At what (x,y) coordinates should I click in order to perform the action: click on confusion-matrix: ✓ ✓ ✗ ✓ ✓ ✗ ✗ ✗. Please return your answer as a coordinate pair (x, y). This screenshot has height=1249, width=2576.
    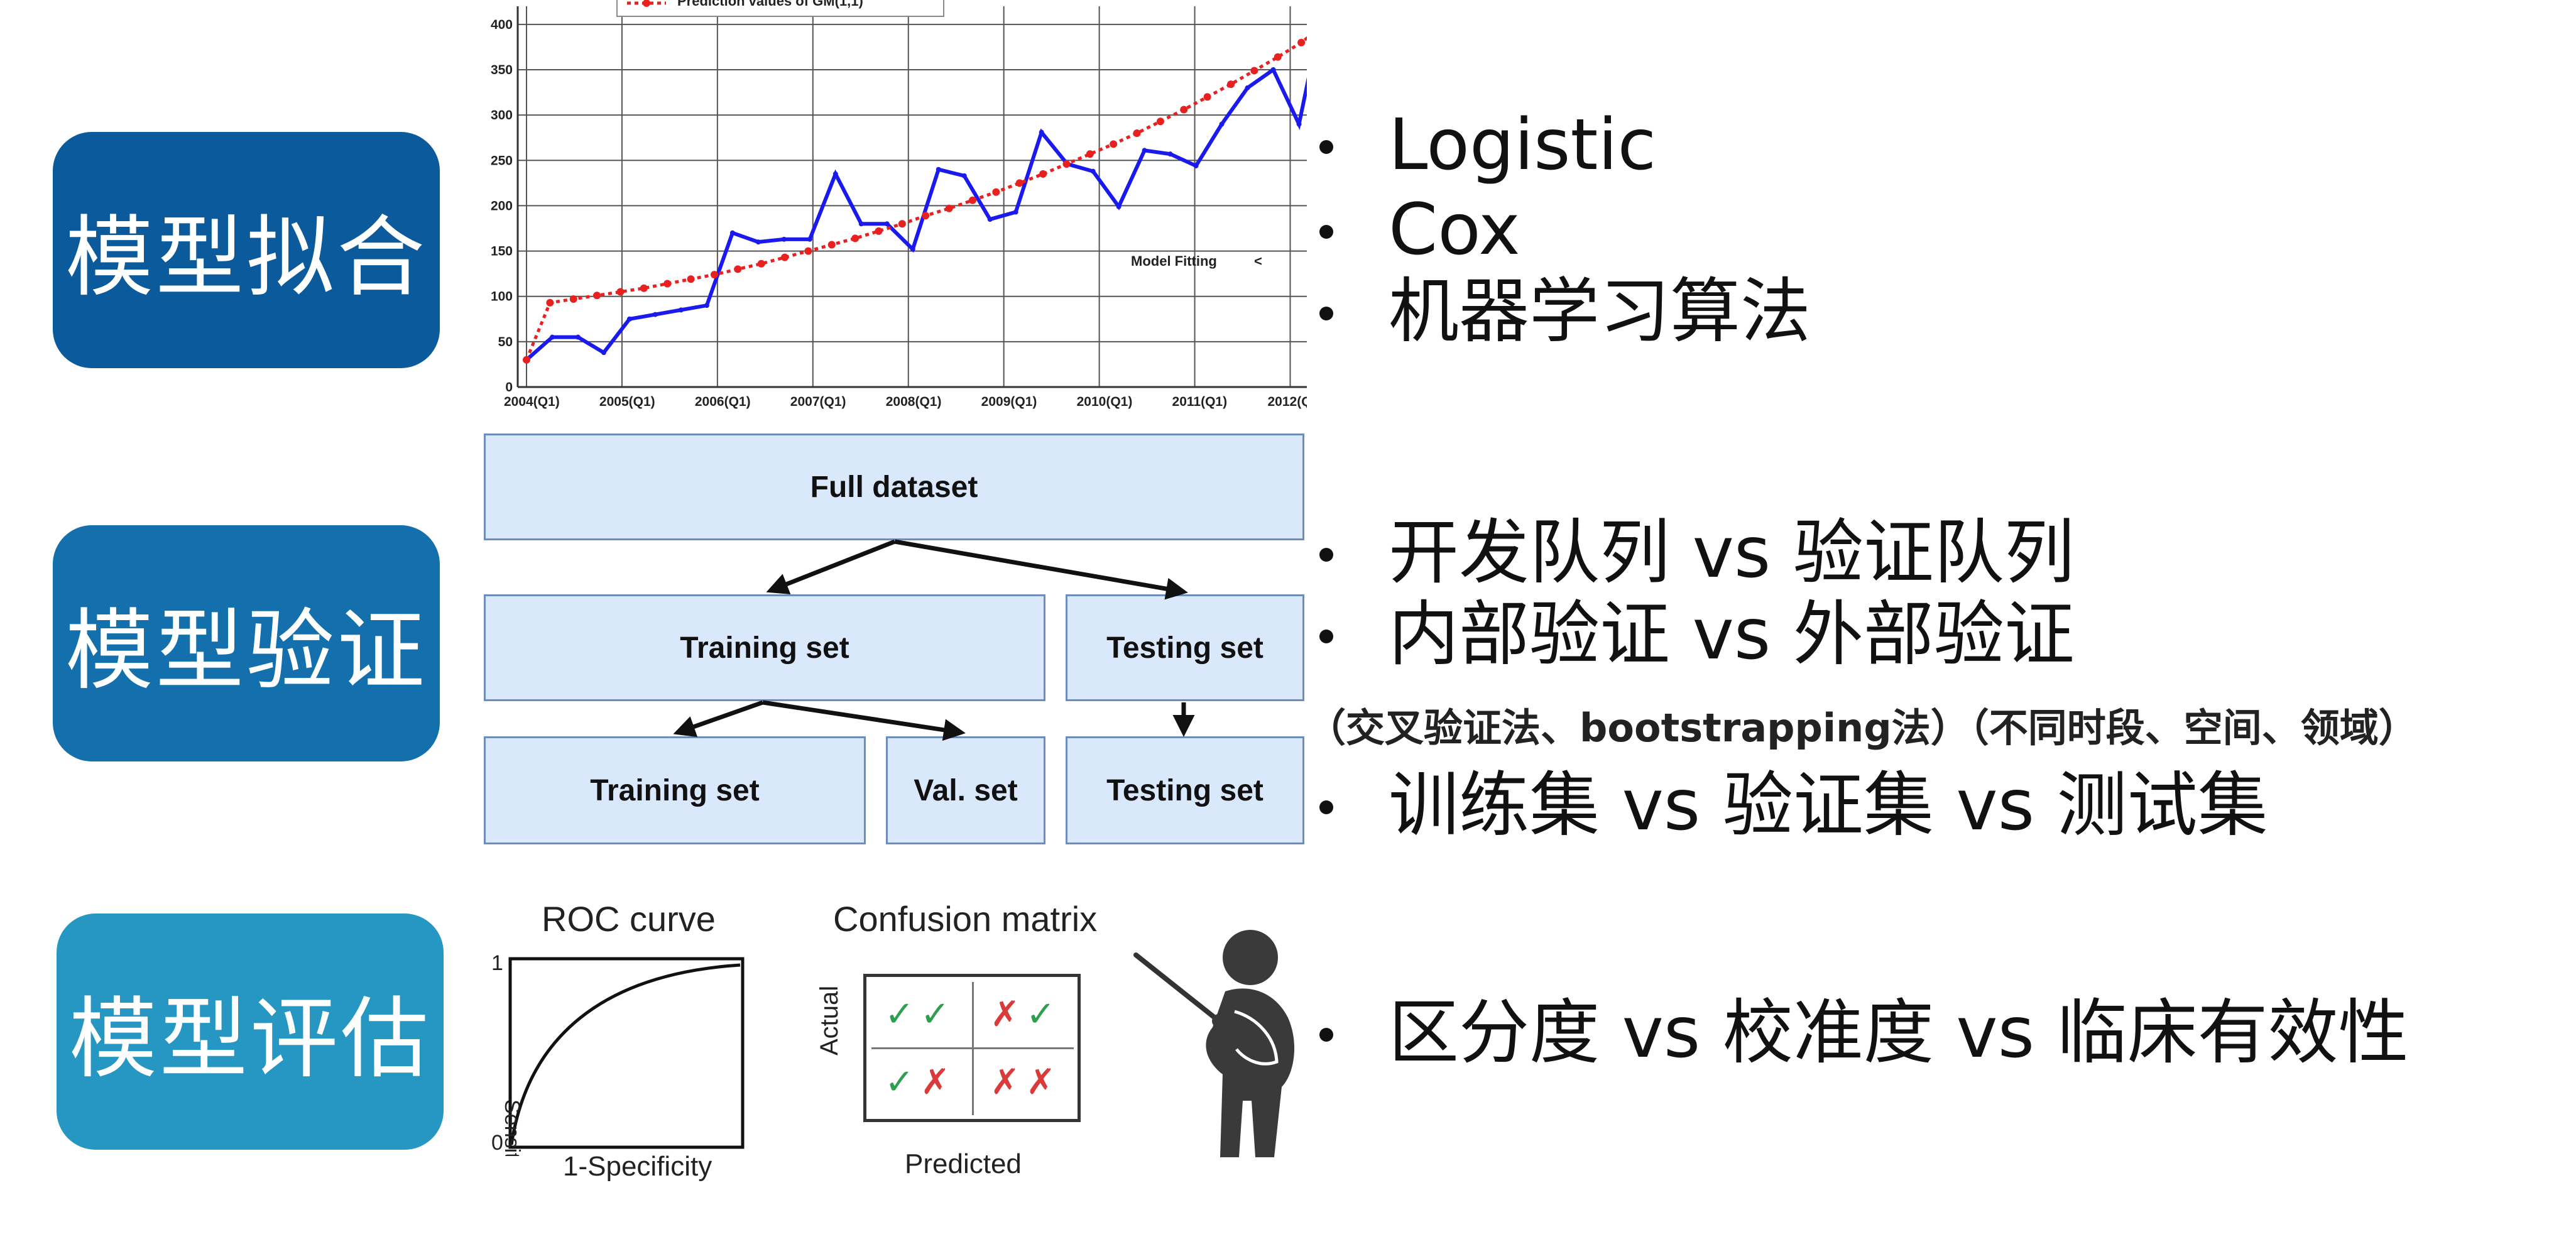
    Looking at the image, I should click on (972, 1048).